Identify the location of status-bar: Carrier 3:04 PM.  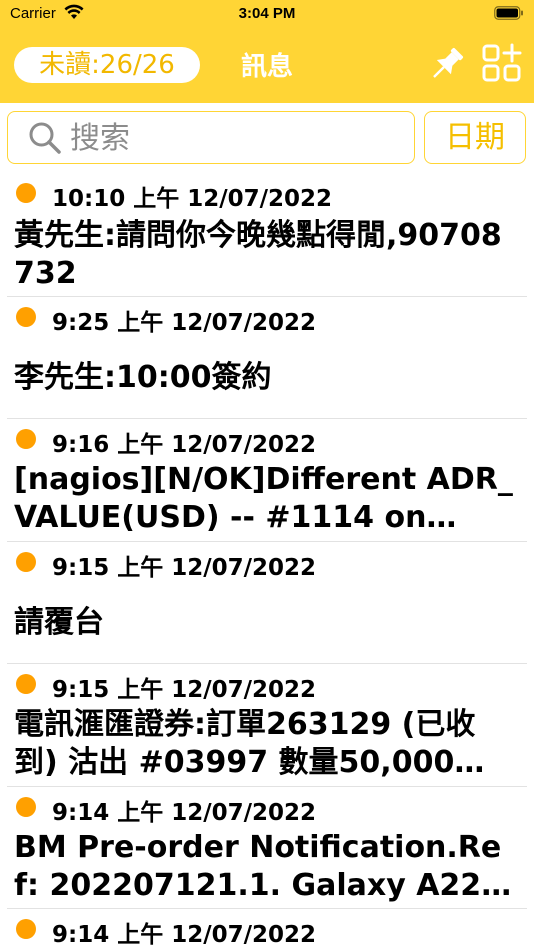
(267, 14).